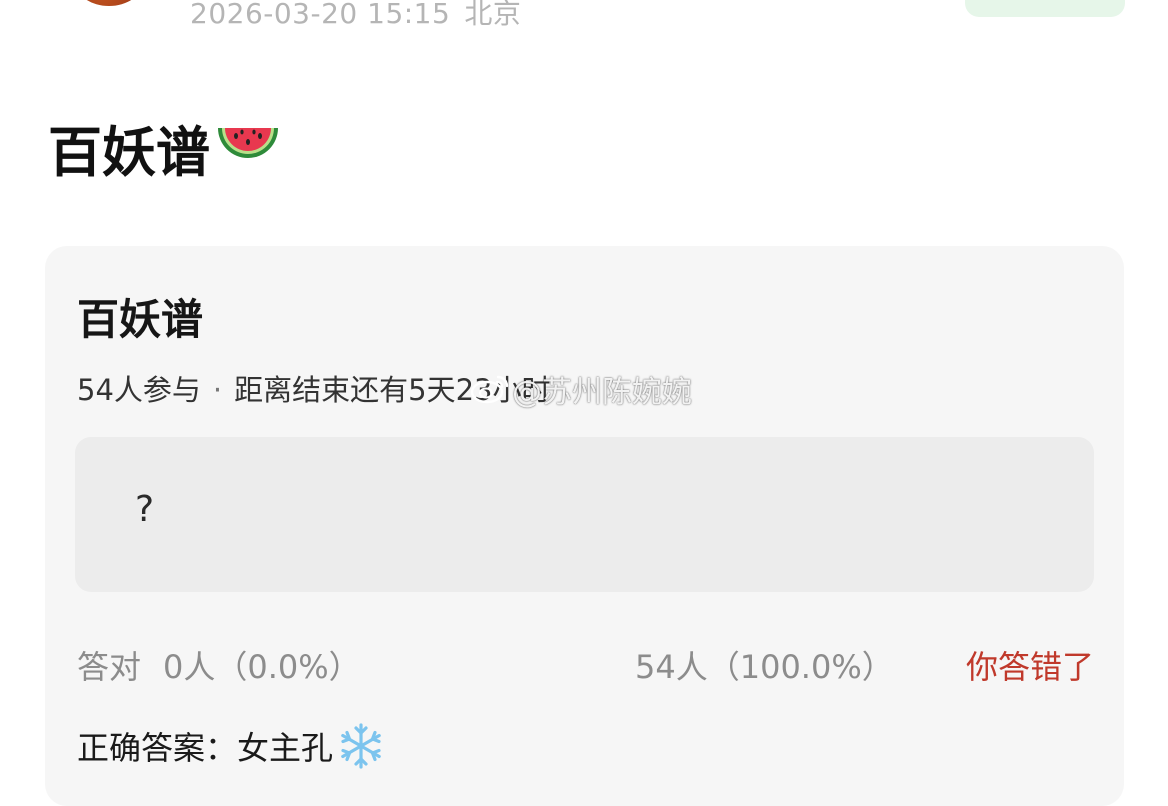  What do you see at coordinates (493, 15) in the screenshot?
I see `post-location: 北京` at bounding box center [493, 15].